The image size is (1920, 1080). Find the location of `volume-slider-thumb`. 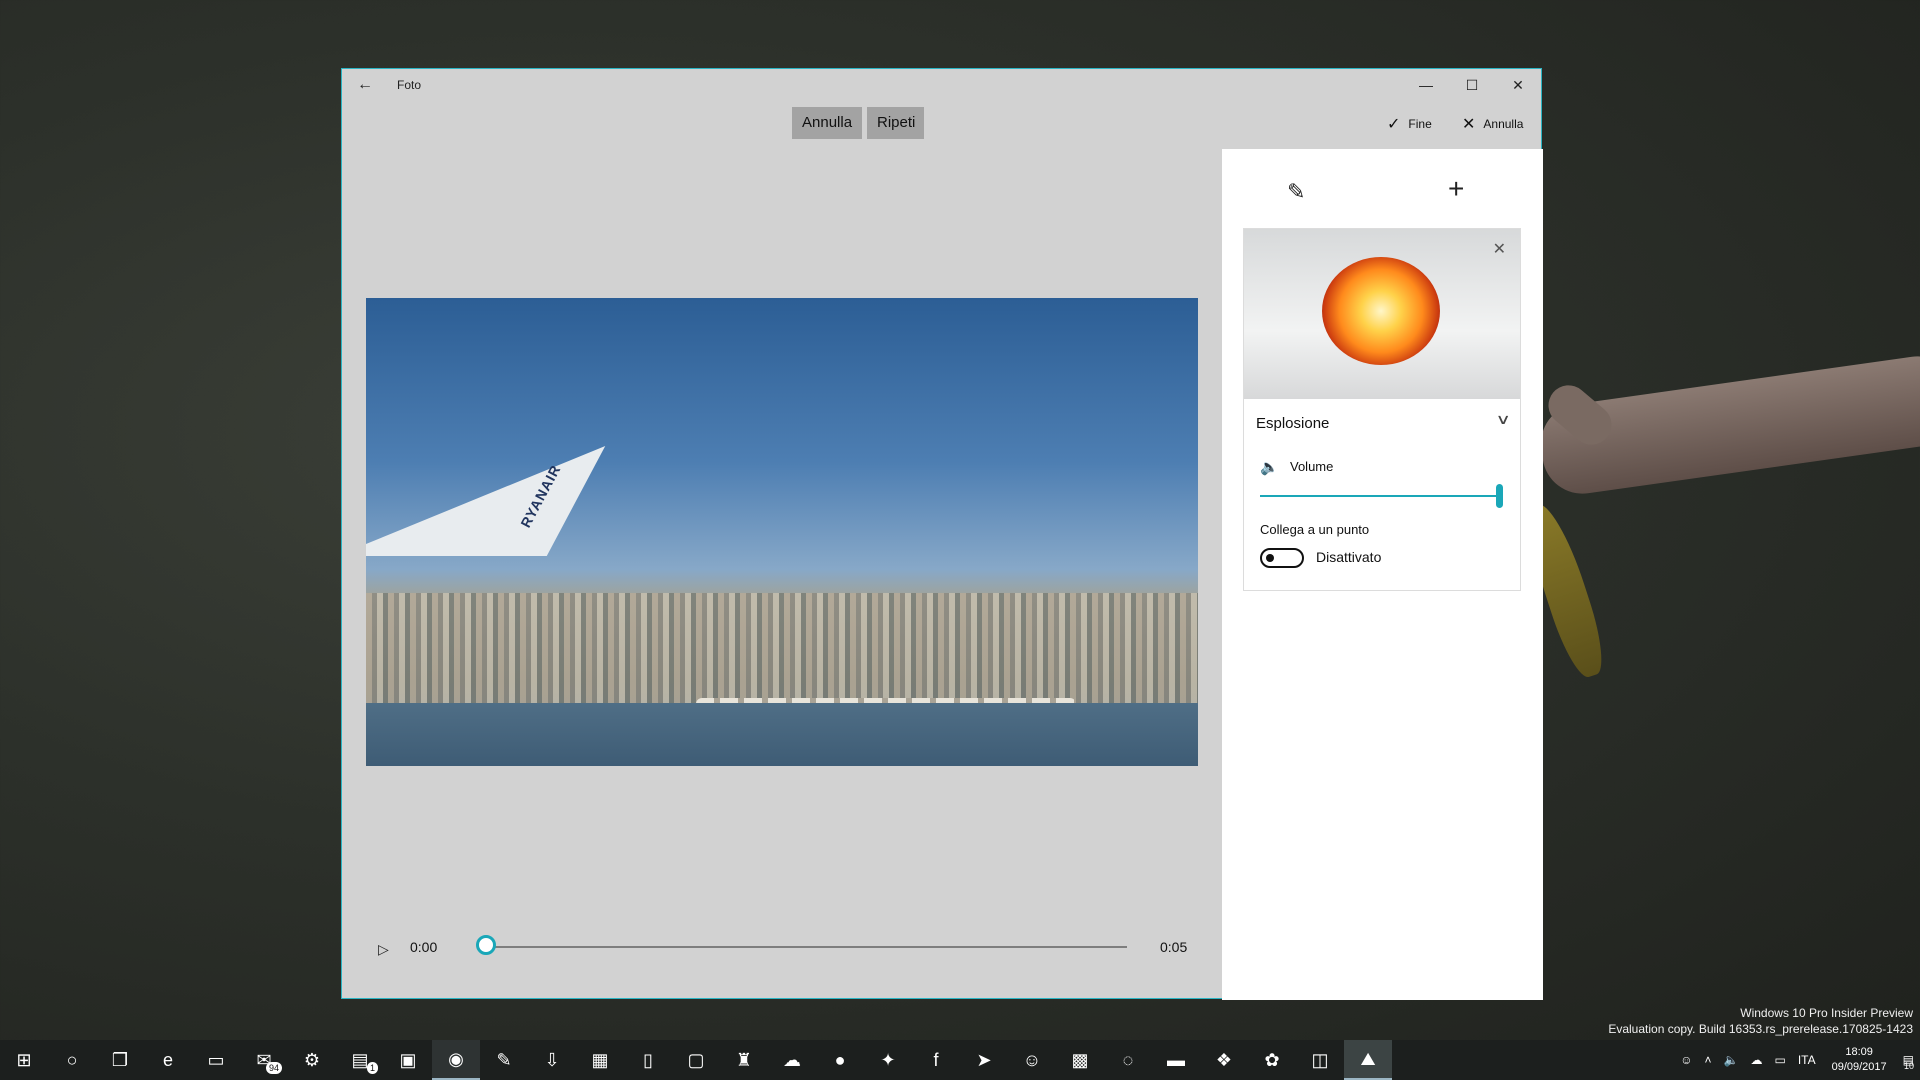

volume-slider-thumb is located at coordinates (1499, 496).